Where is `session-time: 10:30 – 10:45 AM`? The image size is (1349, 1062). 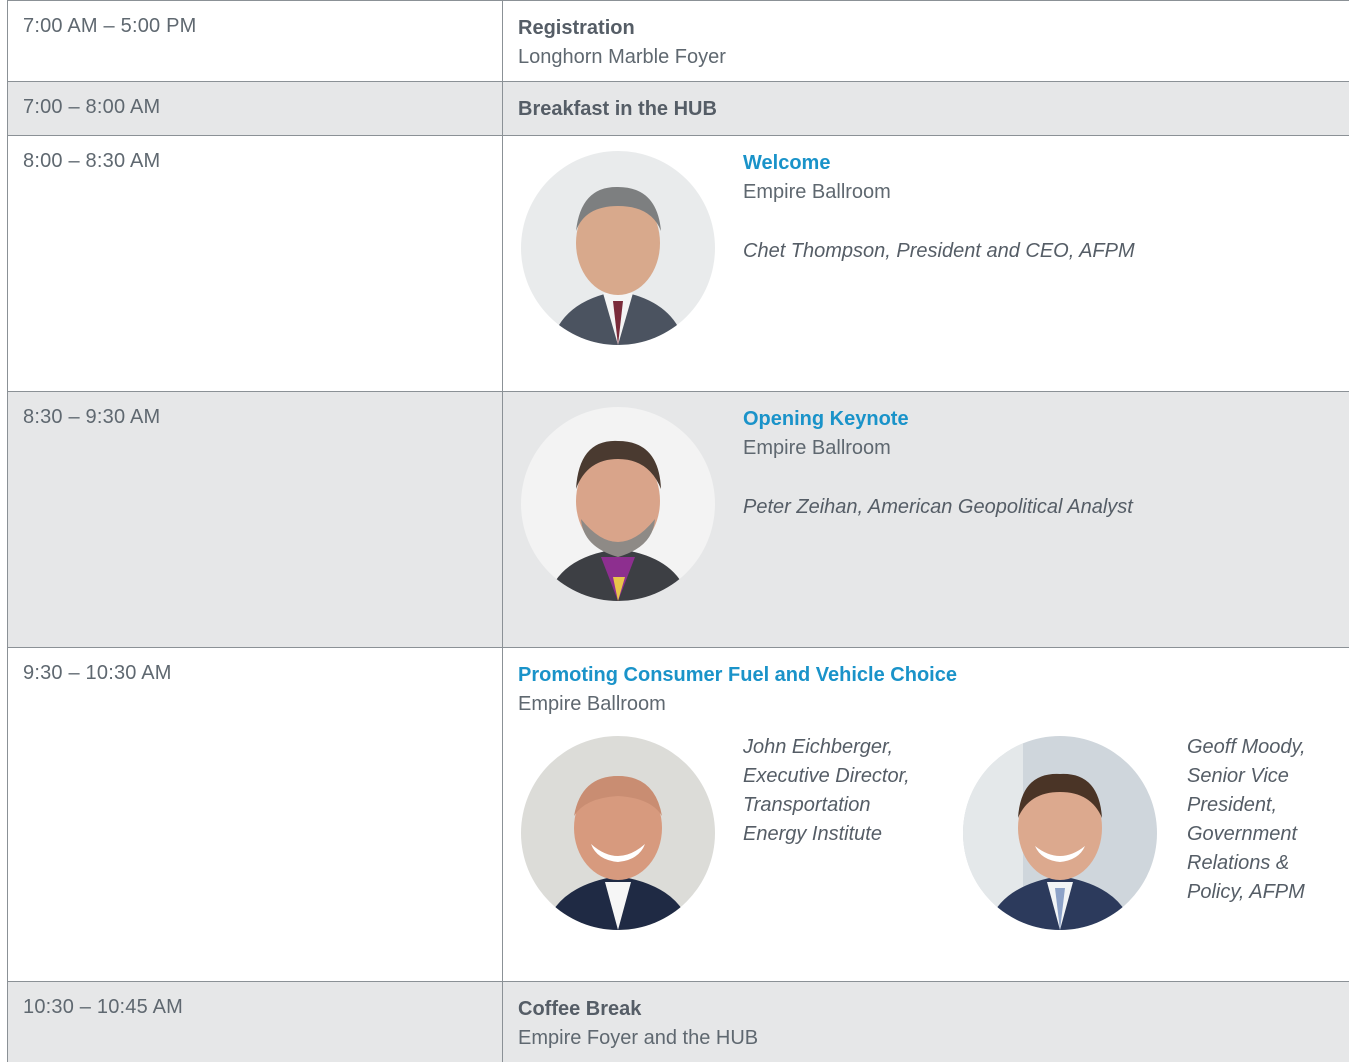 session-time: 10:30 – 10:45 AM is located at coordinates (255, 1022).